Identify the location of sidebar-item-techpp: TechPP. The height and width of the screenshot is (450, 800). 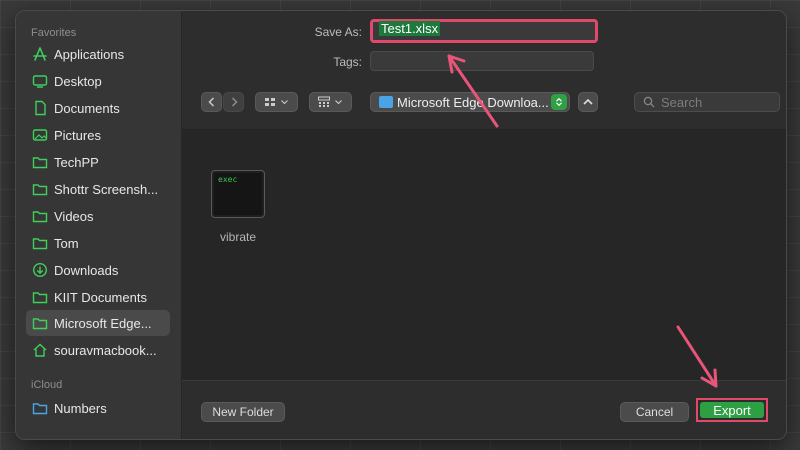
(98, 162).